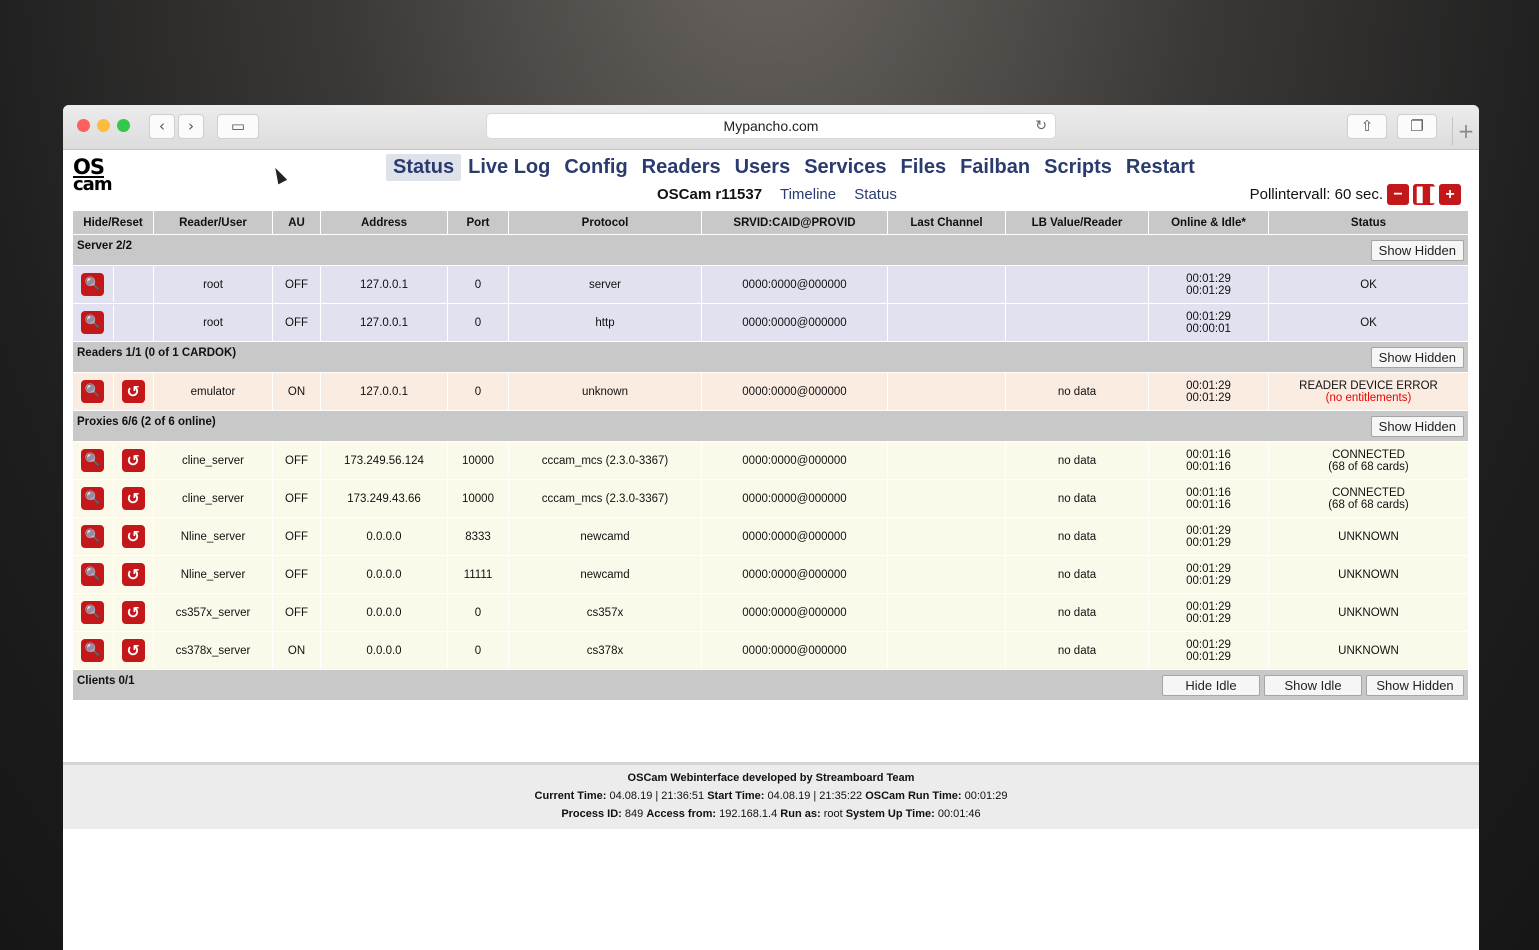 This screenshot has width=1539, height=950. I want to click on maximize-window-icon, so click(123, 125).